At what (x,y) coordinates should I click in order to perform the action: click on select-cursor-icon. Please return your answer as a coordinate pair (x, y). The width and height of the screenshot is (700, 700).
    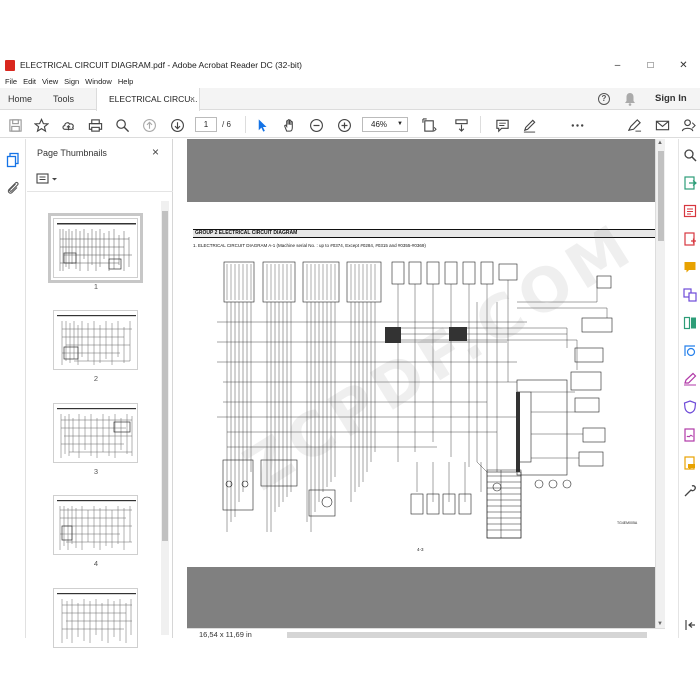
    Looking at the image, I should click on (262, 125).